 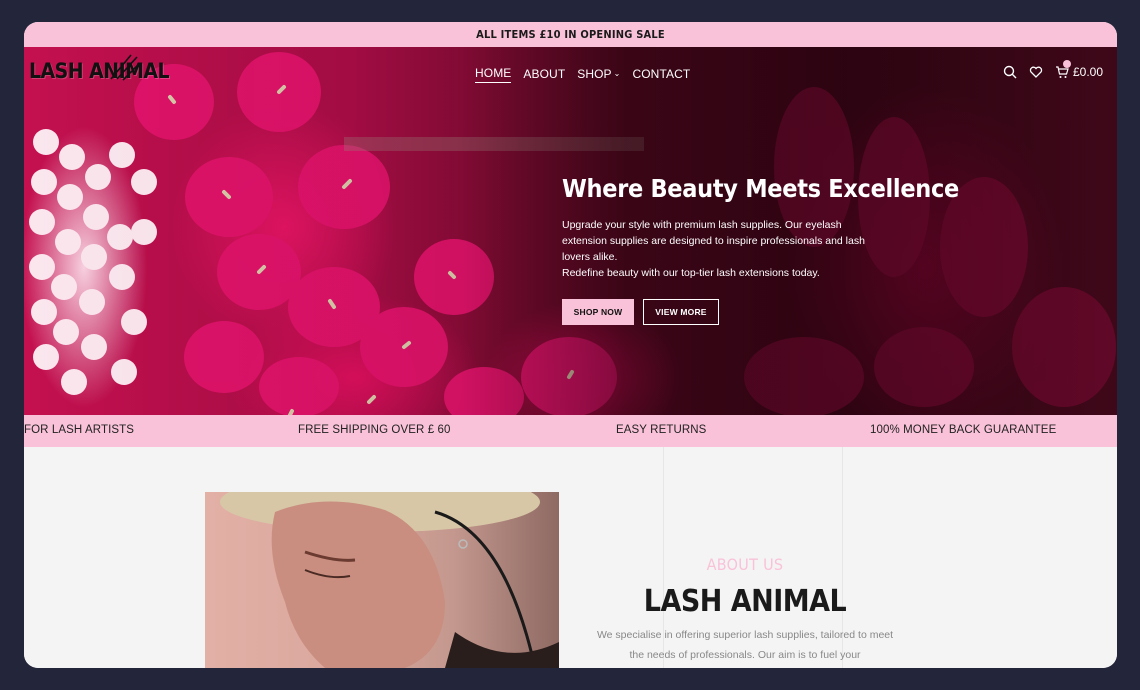 I want to click on view-more-button: VIEW MORE, so click(x=681, y=312).